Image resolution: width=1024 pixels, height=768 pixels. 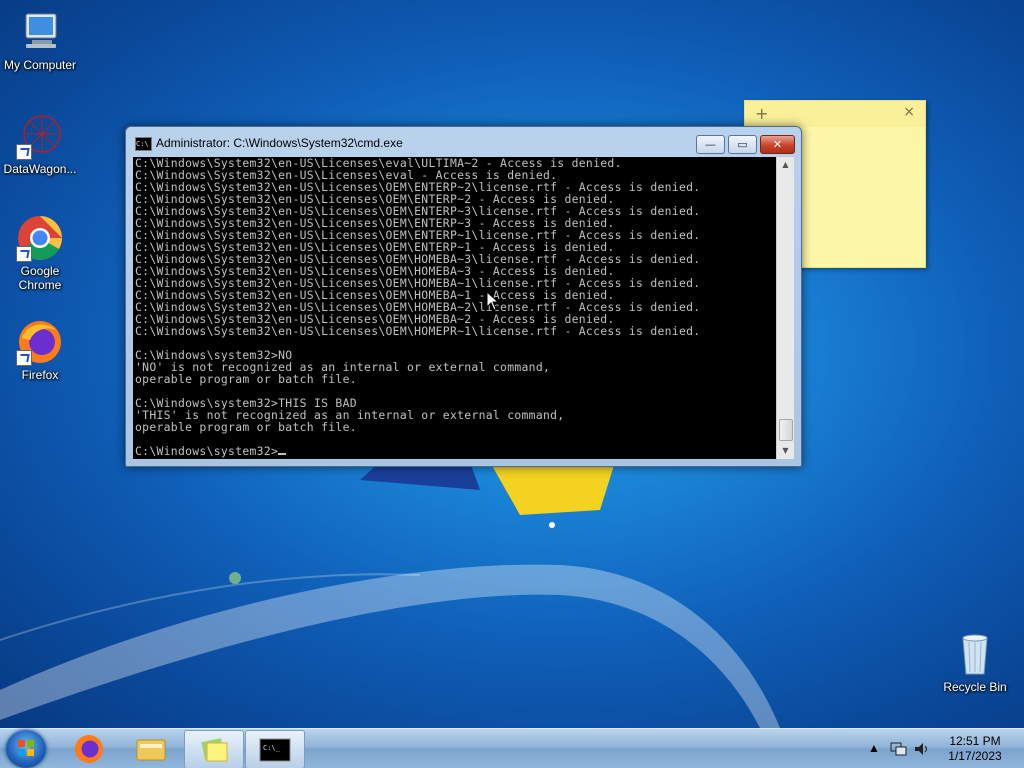 What do you see at coordinates (909, 112) in the screenshot?
I see `close-note-button: ×` at bounding box center [909, 112].